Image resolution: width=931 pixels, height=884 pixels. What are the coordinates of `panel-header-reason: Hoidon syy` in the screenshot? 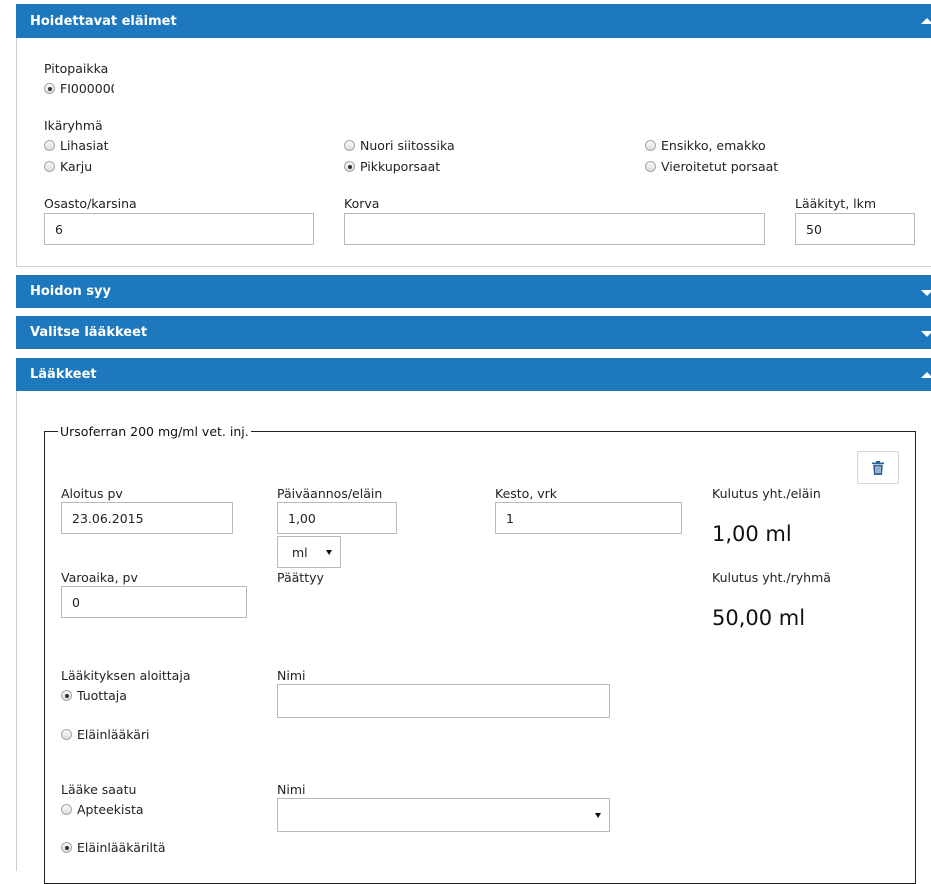 It's located at (473, 291).